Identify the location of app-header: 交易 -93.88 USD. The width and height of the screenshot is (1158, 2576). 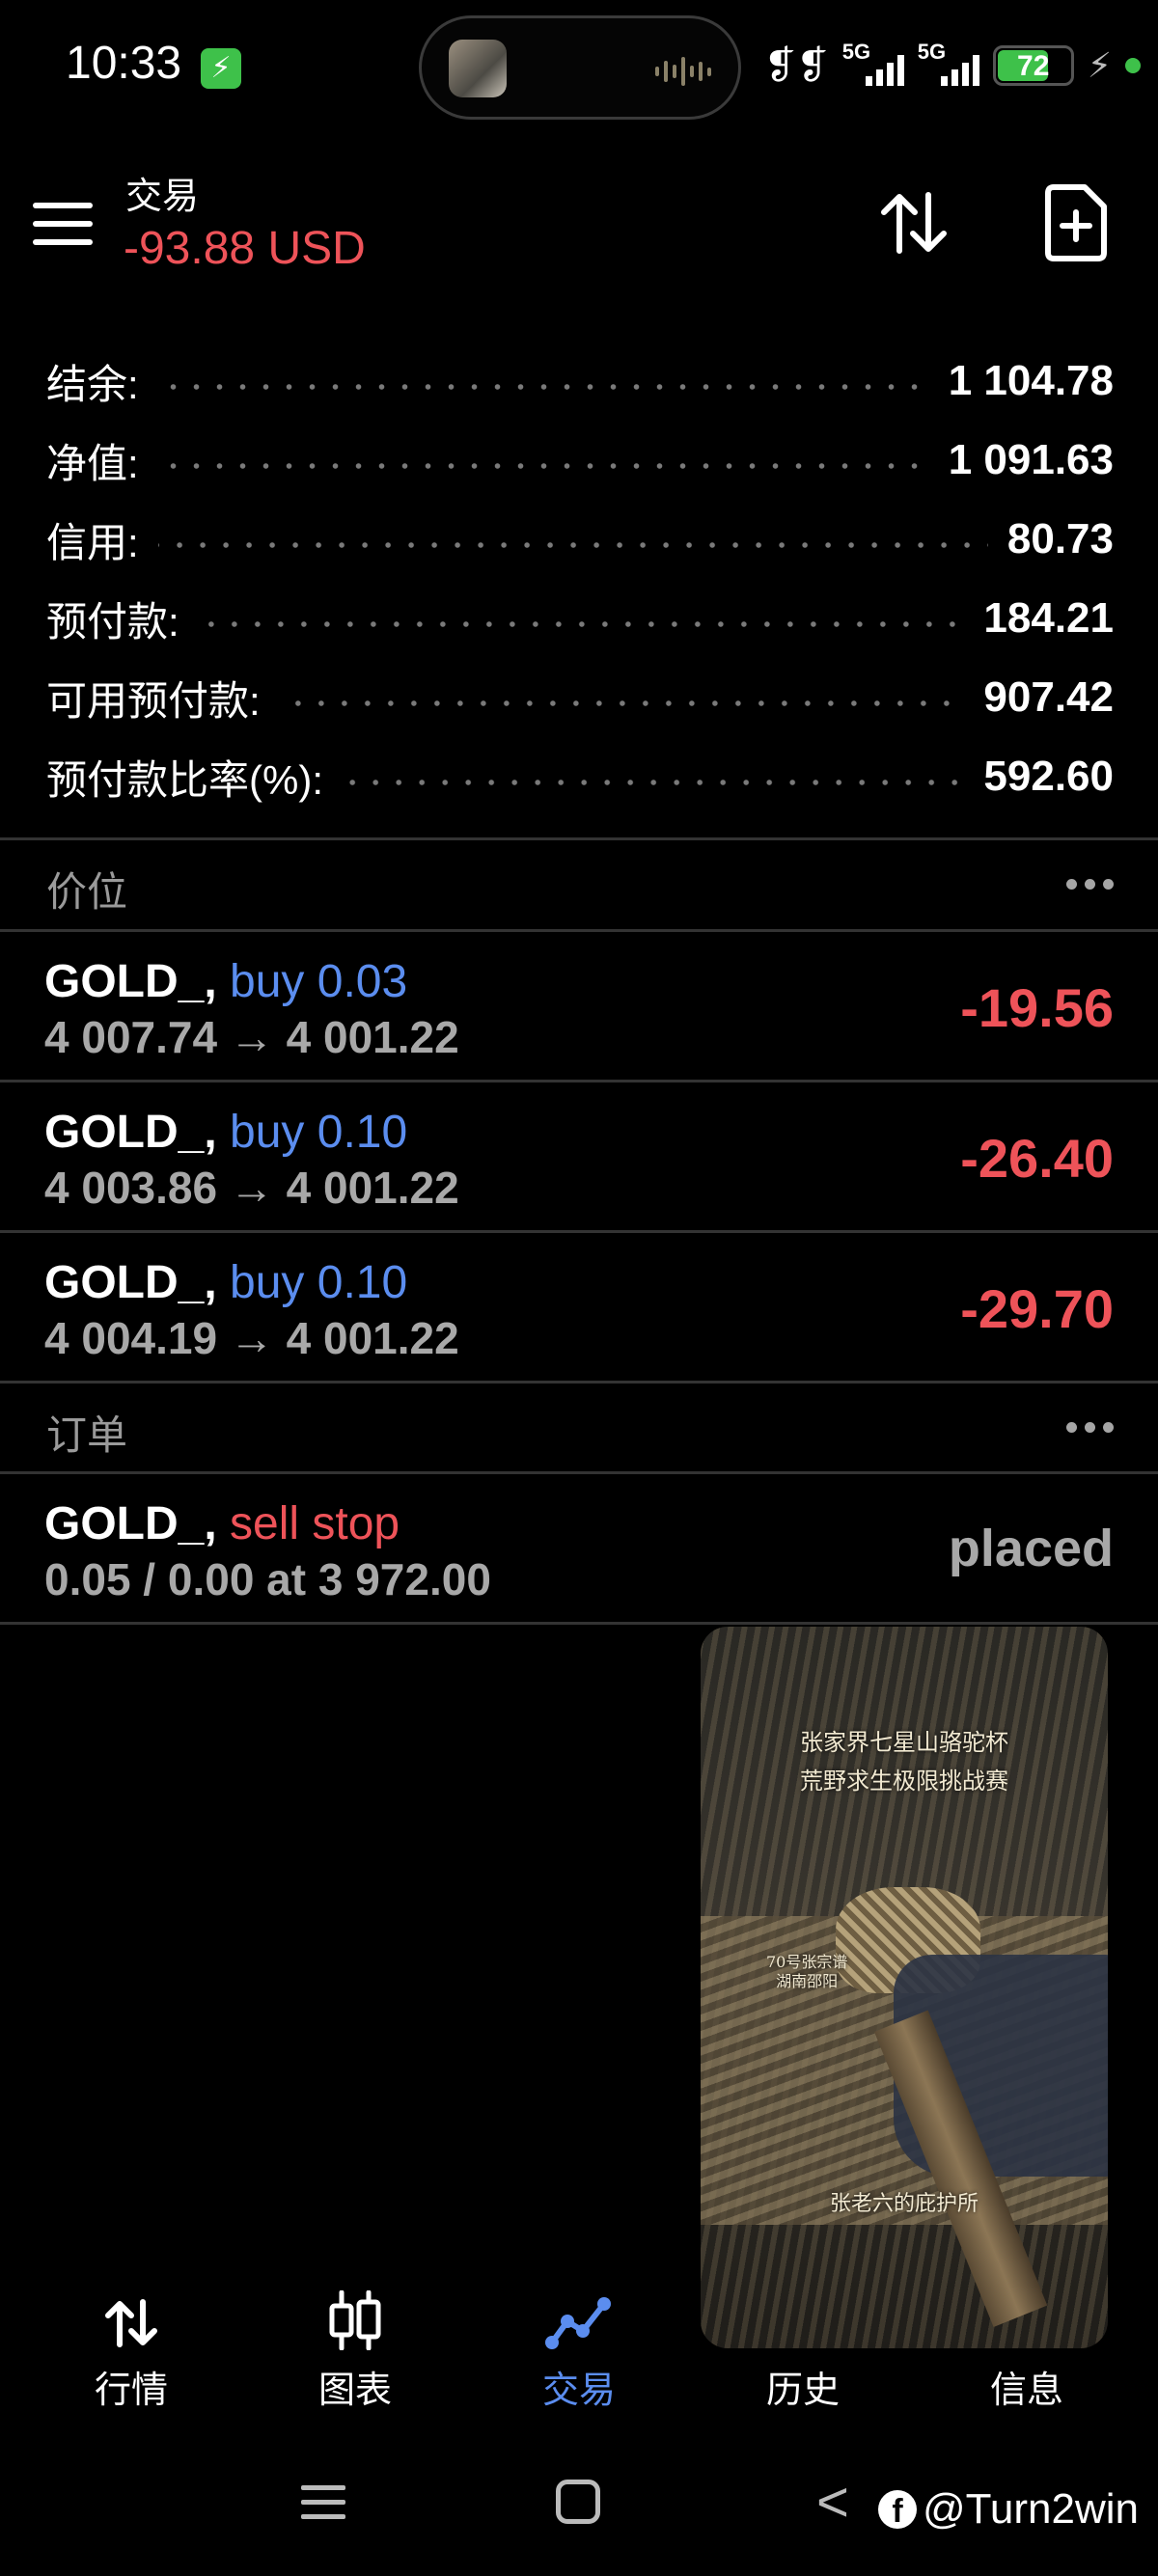
(579, 221).